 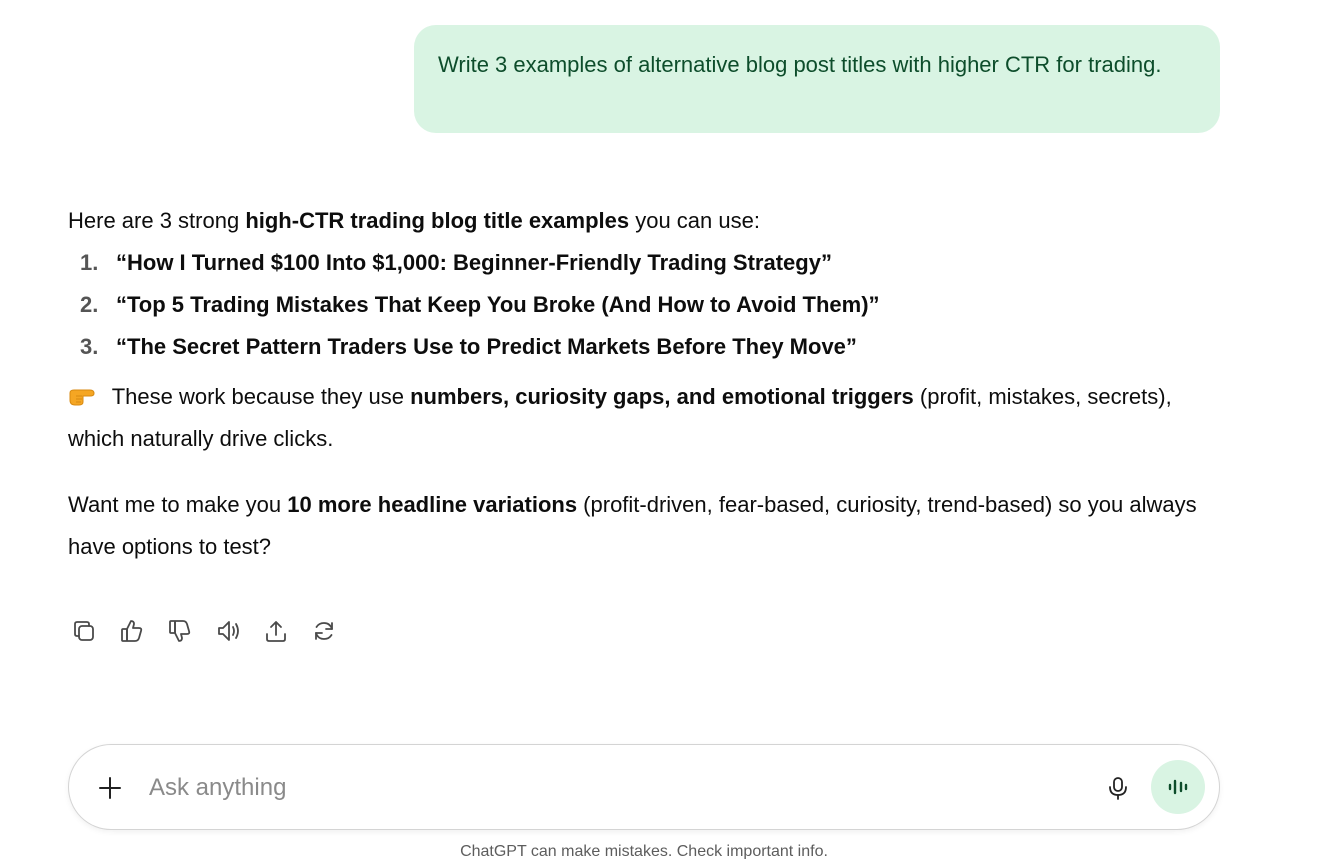 I want to click on list-item-number: 1., so click(x=89, y=262).